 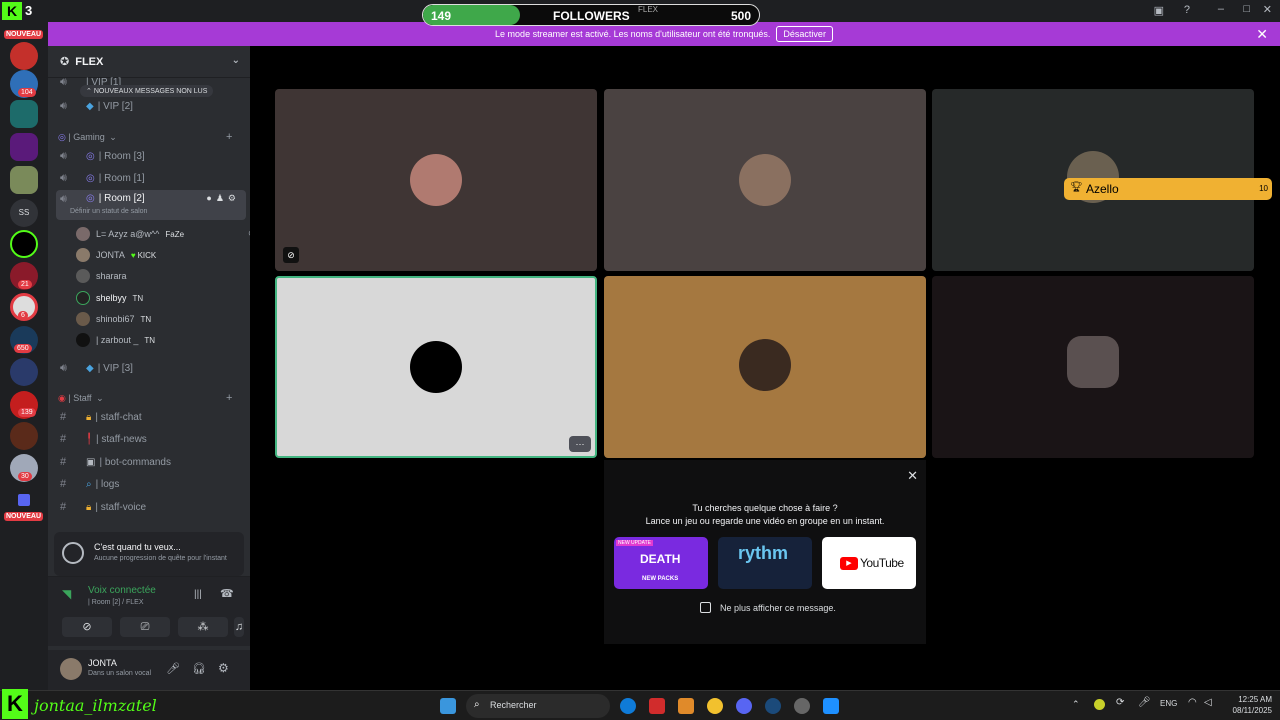 I want to click on steam-icon, so click(x=773, y=706).